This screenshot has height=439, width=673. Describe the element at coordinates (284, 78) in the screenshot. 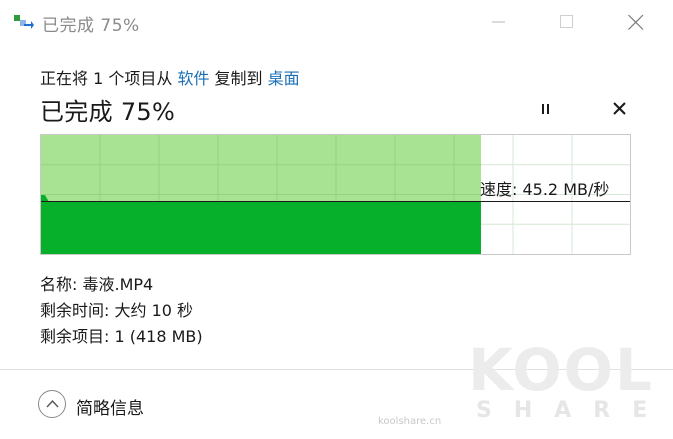

I see `destination-folder-link: 桌面` at that location.